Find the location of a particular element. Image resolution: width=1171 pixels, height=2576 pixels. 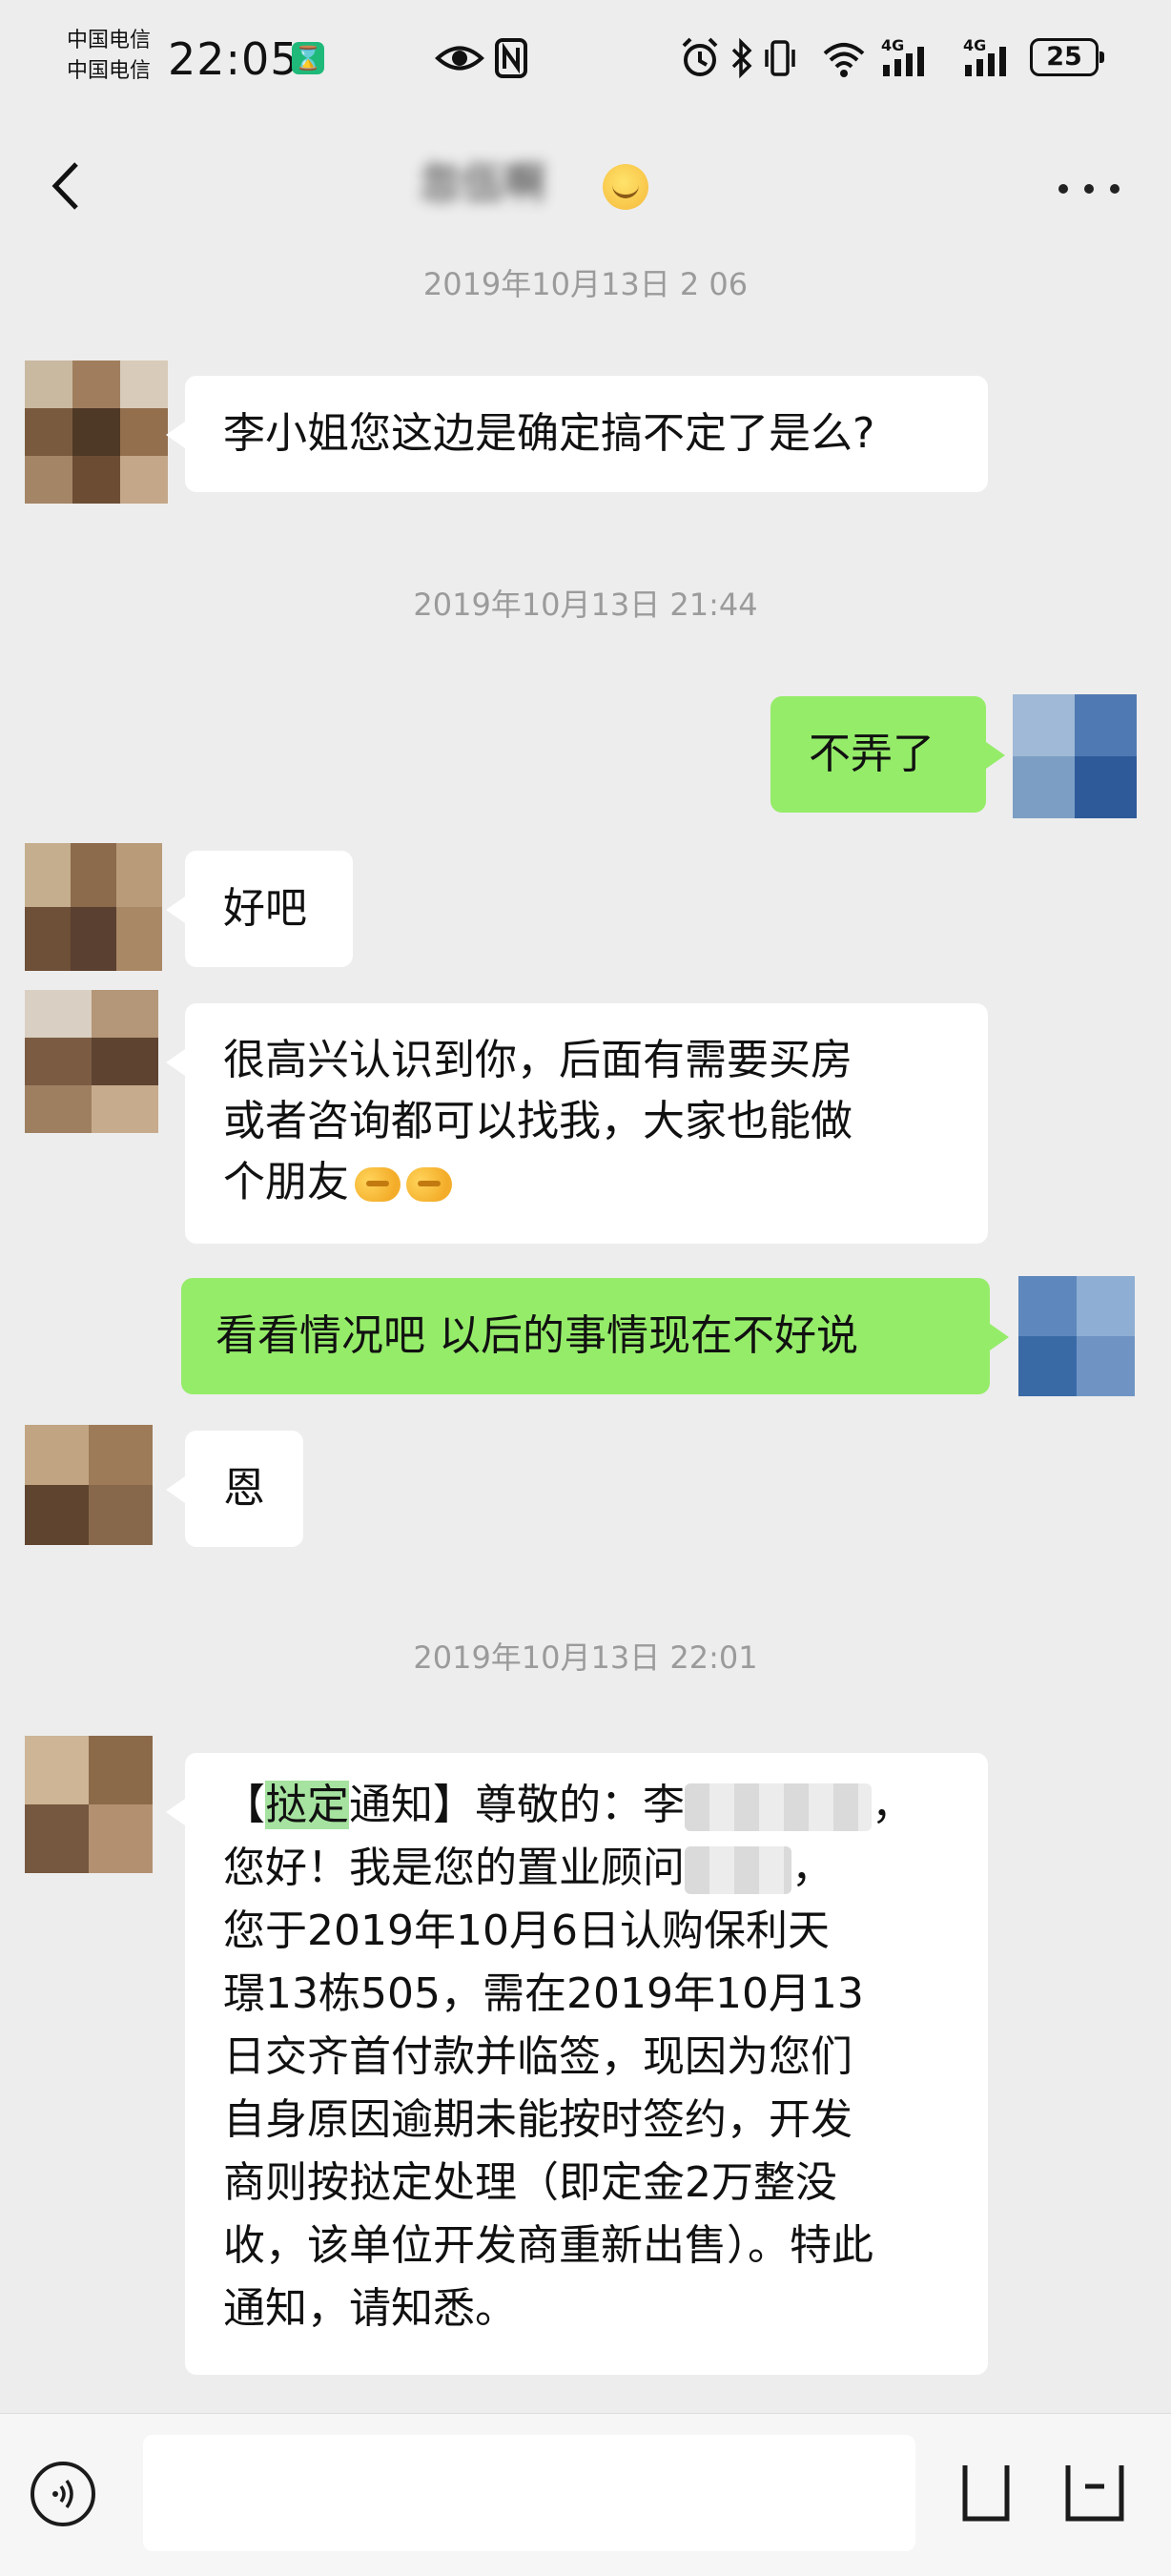

notice-text: 通知】尊敬的：李 is located at coordinates (517, 1805).